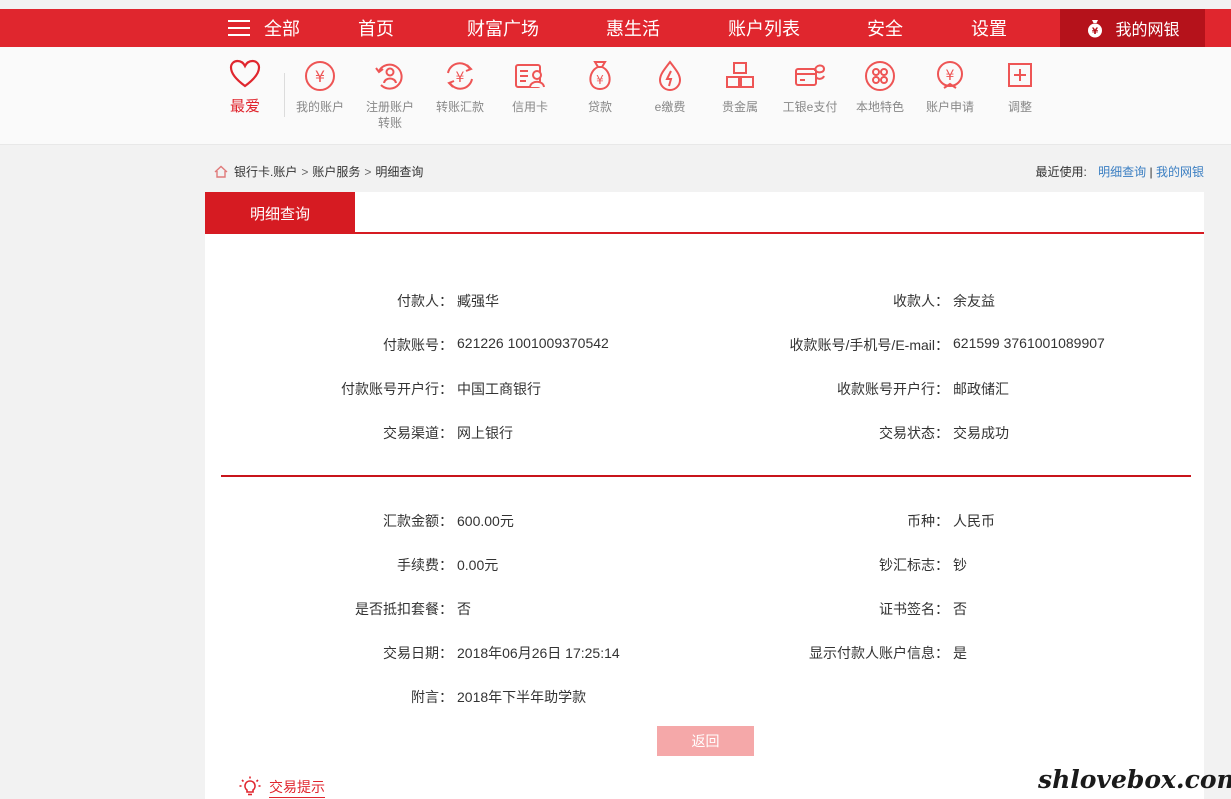  I want to click on quick-account-apply: ¥ 账户申请, so click(950, 87).